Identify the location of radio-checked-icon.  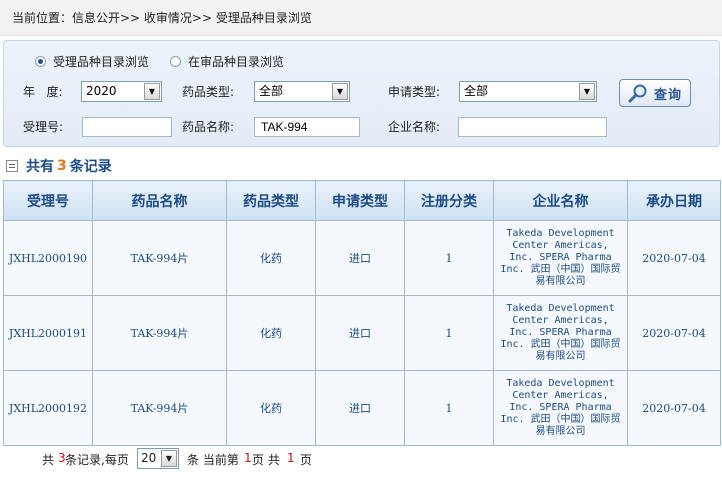
(40, 61).